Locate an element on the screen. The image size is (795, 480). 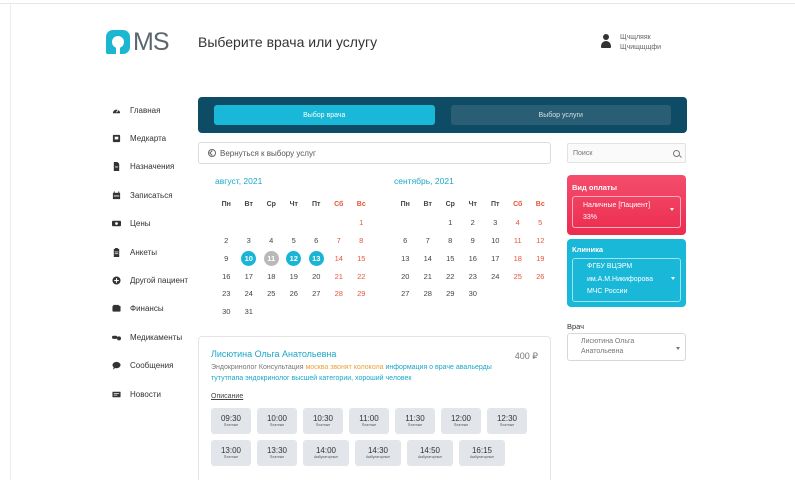
time-slot-time: 13:00 is located at coordinates (231, 450).